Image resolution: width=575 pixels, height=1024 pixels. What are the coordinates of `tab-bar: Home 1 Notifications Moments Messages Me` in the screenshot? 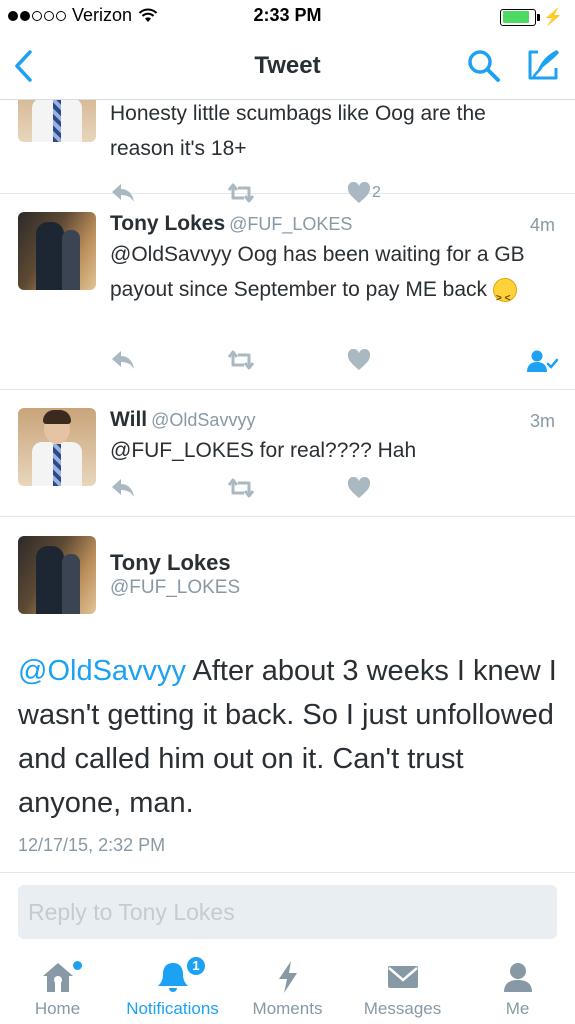 It's located at (287, 988).